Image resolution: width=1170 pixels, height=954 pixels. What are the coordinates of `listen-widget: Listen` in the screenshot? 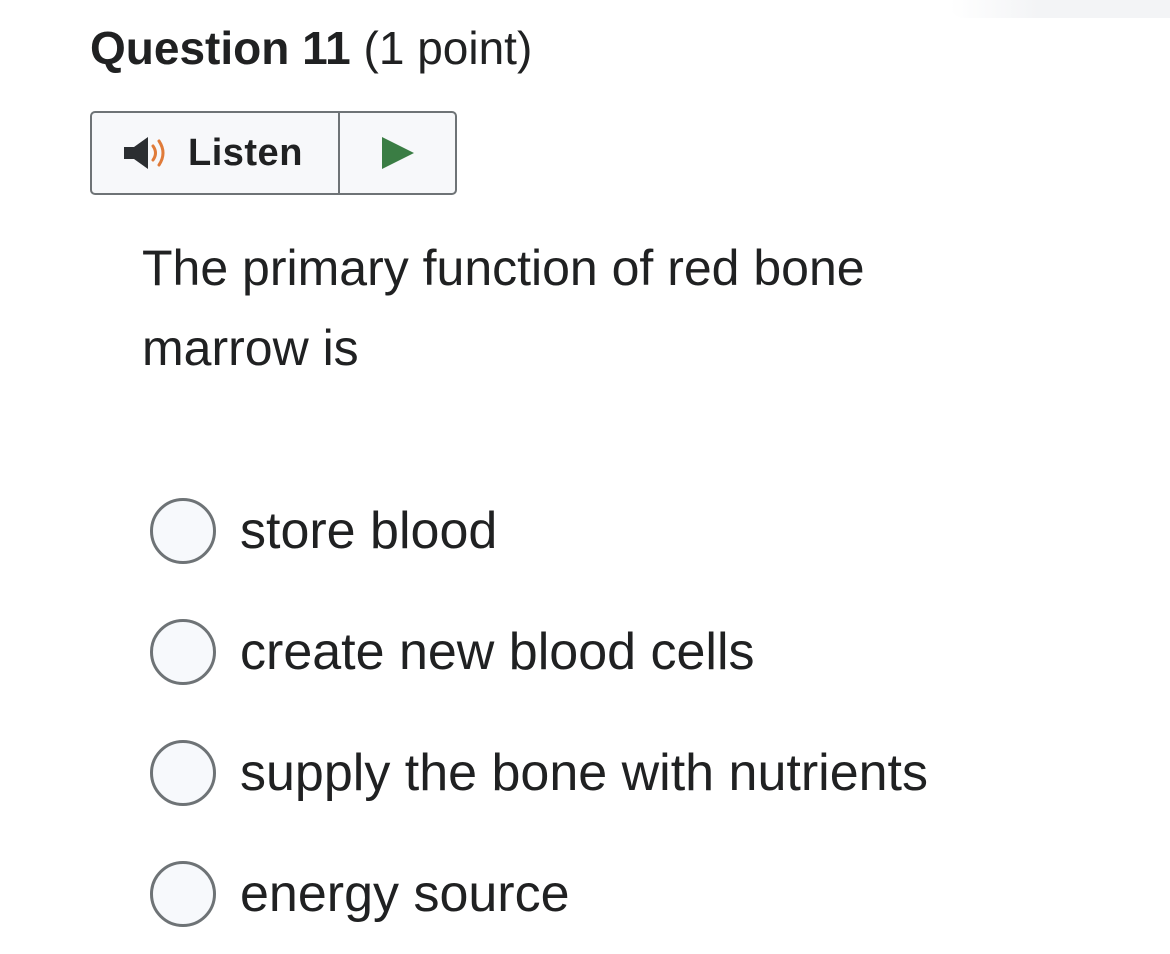 It's located at (273, 153).